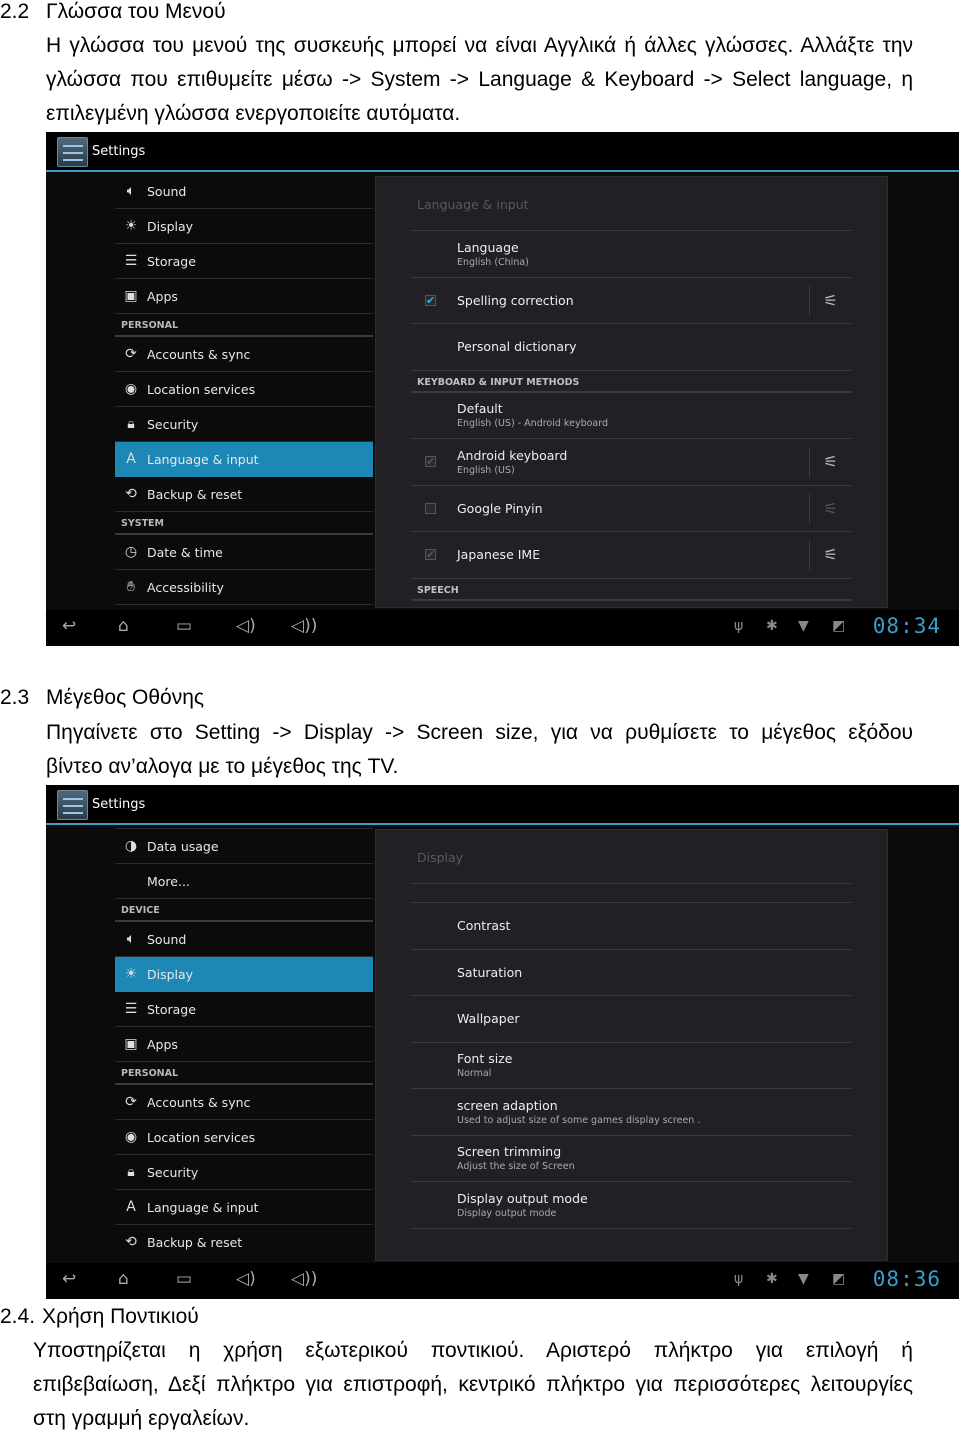 This screenshot has width=960, height=1436. Describe the element at coordinates (507, 1105) in the screenshot. I see `preference-title: screen adaption` at that location.